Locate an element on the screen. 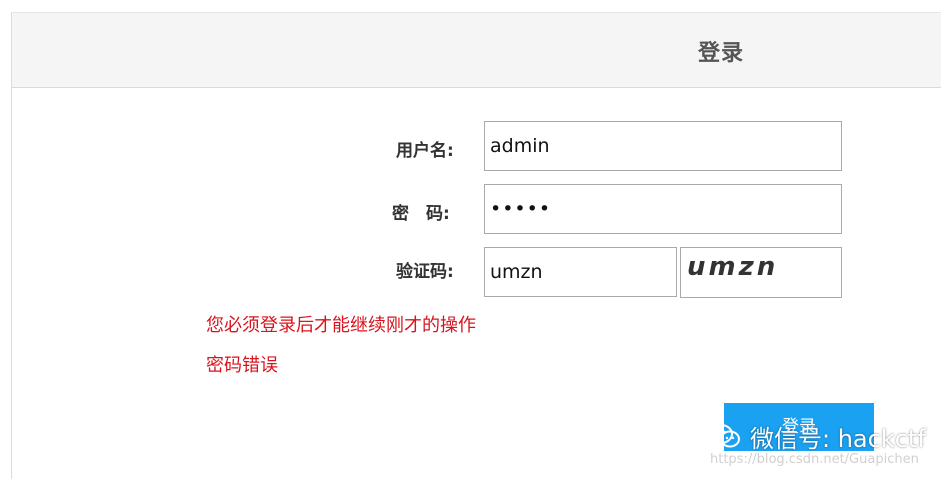 The image size is (941, 479). wechat-id-text: 微信号: hackctf is located at coordinates (838, 438).